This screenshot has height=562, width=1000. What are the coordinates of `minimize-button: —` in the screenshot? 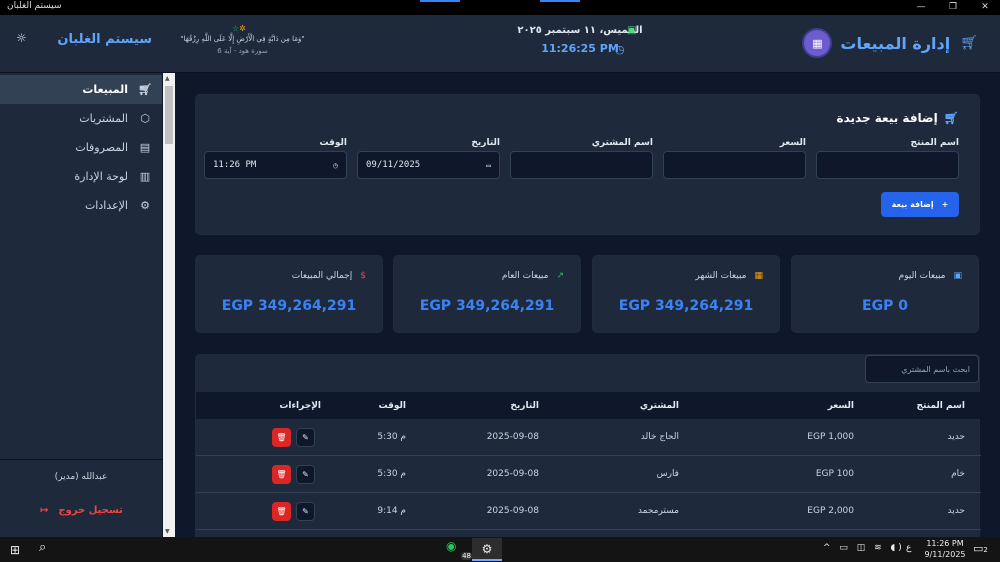 It's located at (921, 7).